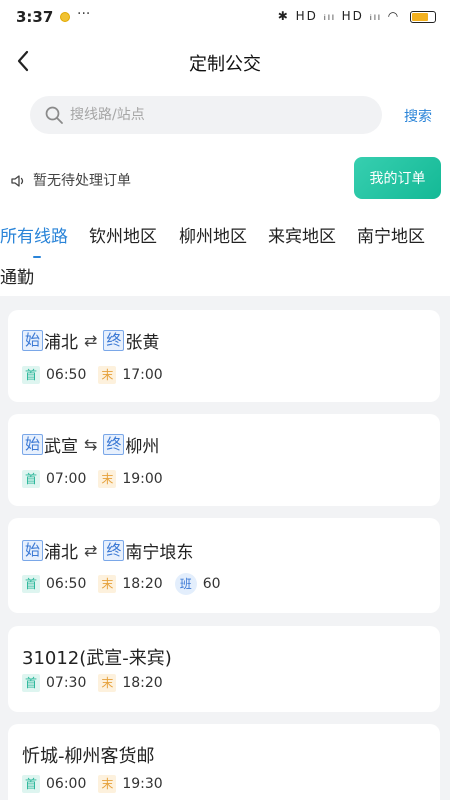 The height and width of the screenshot is (800, 450). Describe the element at coordinates (35, 17) in the screenshot. I see `status-time: 3:37` at that location.